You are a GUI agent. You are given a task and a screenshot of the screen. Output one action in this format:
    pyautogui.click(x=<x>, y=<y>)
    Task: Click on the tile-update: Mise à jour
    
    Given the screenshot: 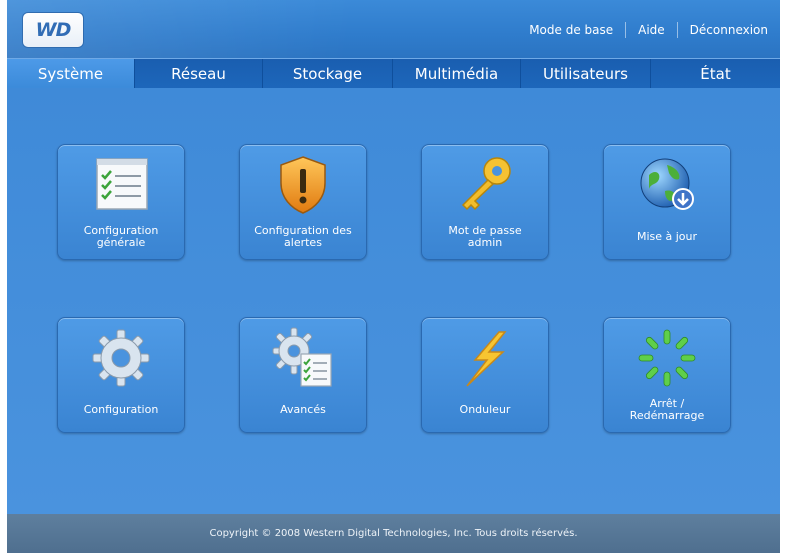 What is the action you would take?
    pyautogui.click(x=667, y=202)
    